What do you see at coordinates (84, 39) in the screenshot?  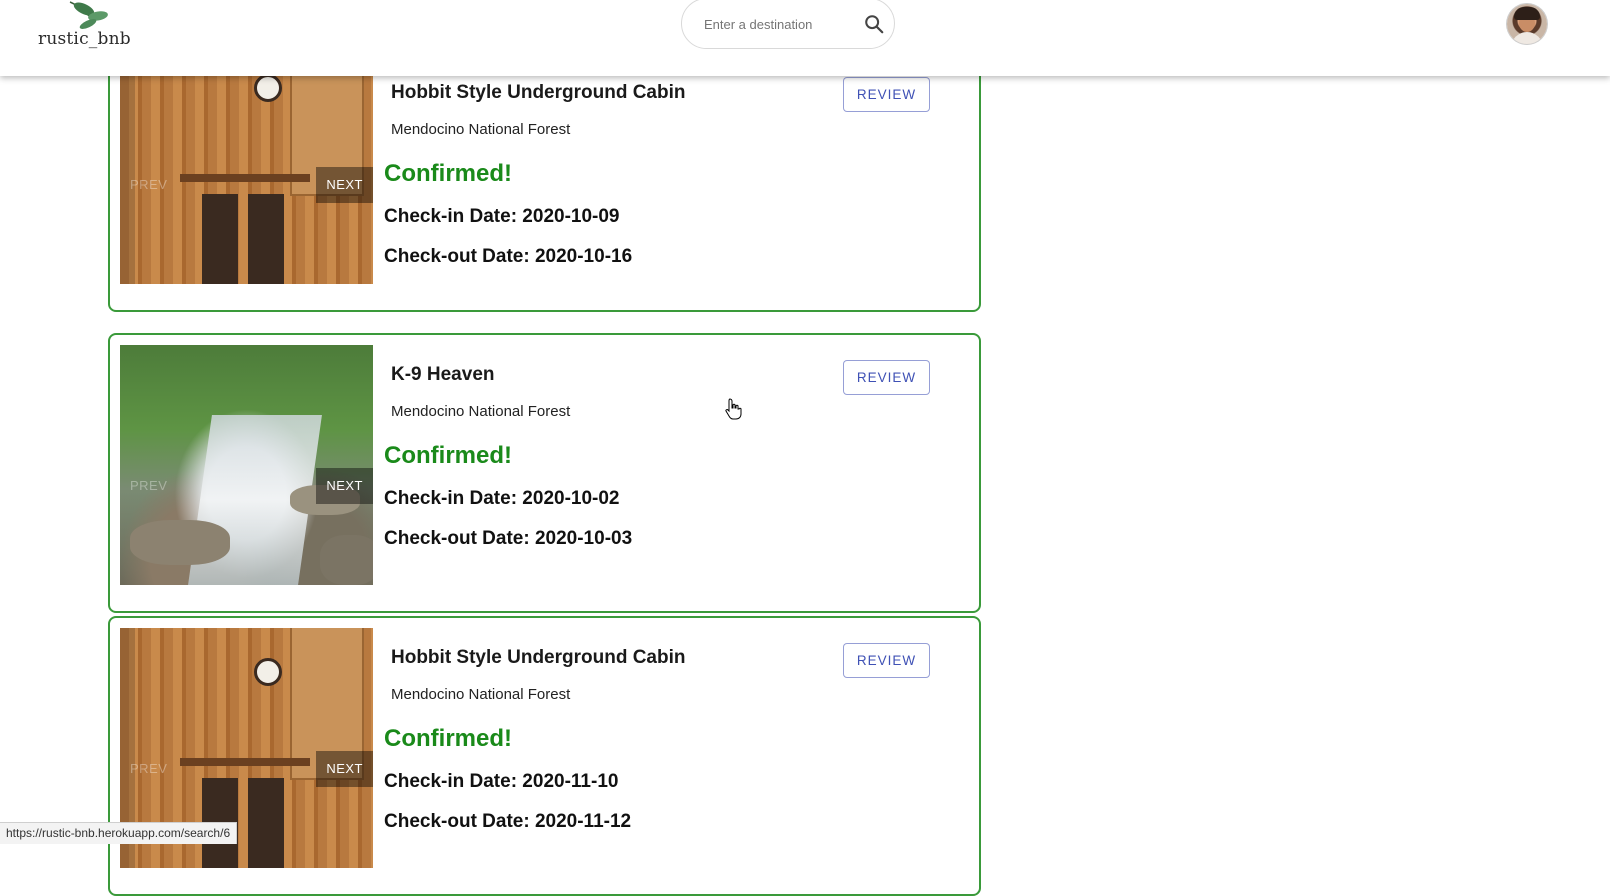 I see `logo-text: rustic_bnb` at bounding box center [84, 39].